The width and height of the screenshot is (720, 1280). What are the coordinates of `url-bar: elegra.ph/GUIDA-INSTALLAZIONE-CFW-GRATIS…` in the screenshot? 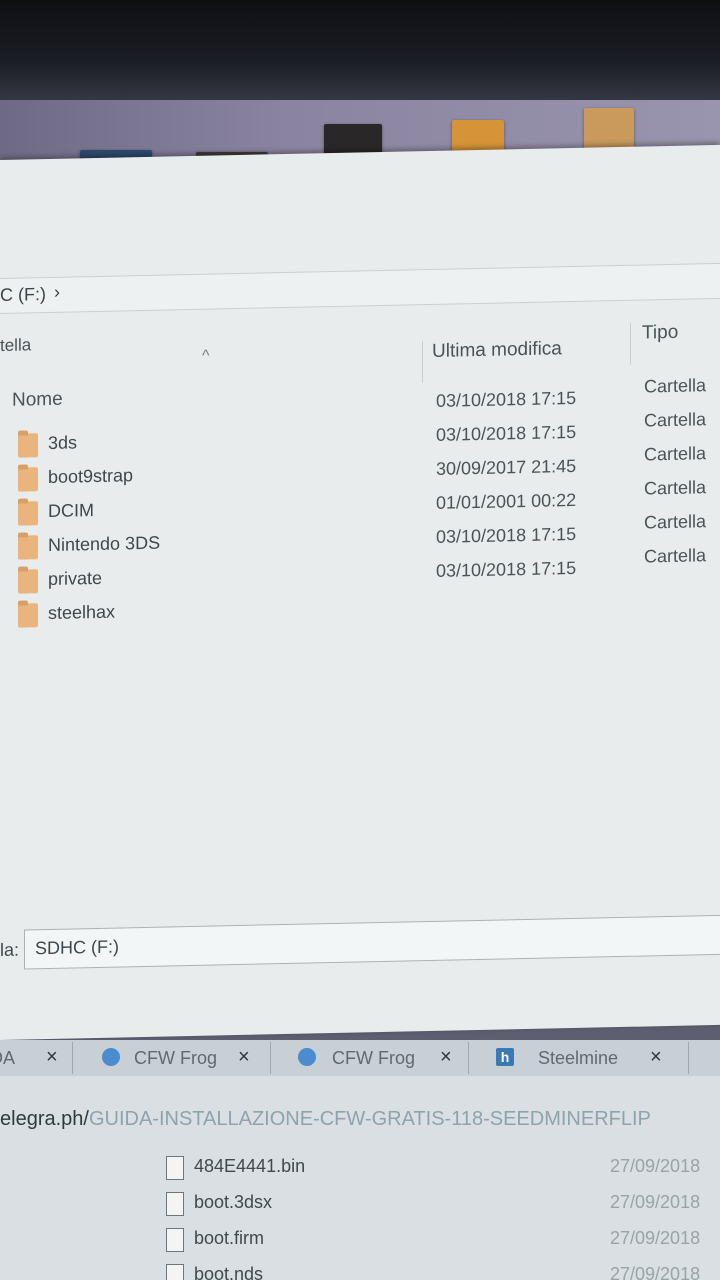 It's located at (360, 1118).